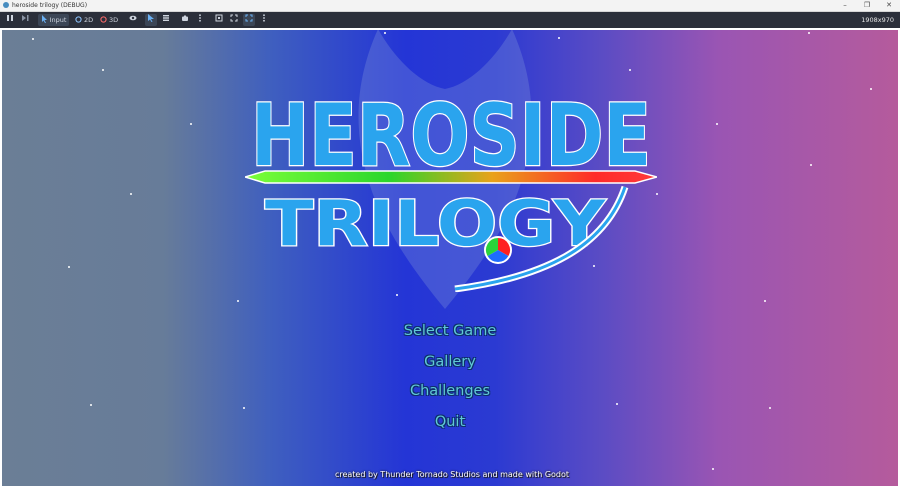 Image resolution: width=900 pixels, height=488 pixels. I want to click on 2d-mode-button: 2D, so click(84, 20).